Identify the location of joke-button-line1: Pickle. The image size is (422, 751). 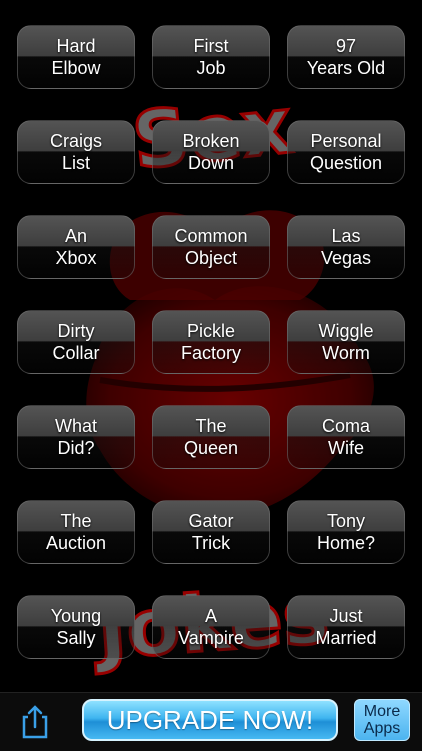
(210, 331).